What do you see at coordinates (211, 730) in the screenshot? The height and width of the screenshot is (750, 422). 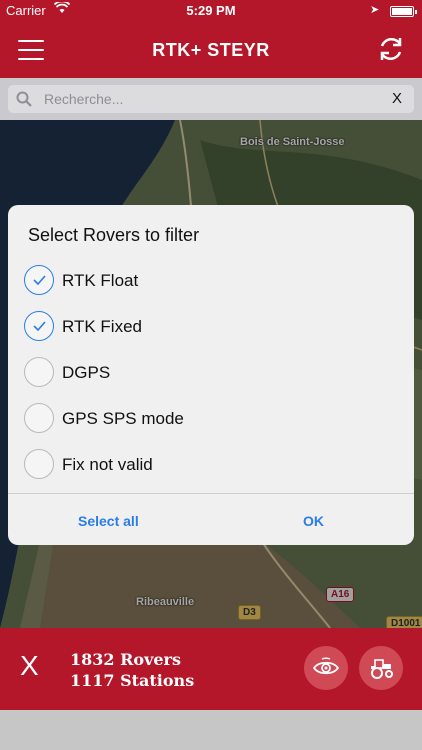 I see `home-indicator-area` at bounding box center [211, 730].